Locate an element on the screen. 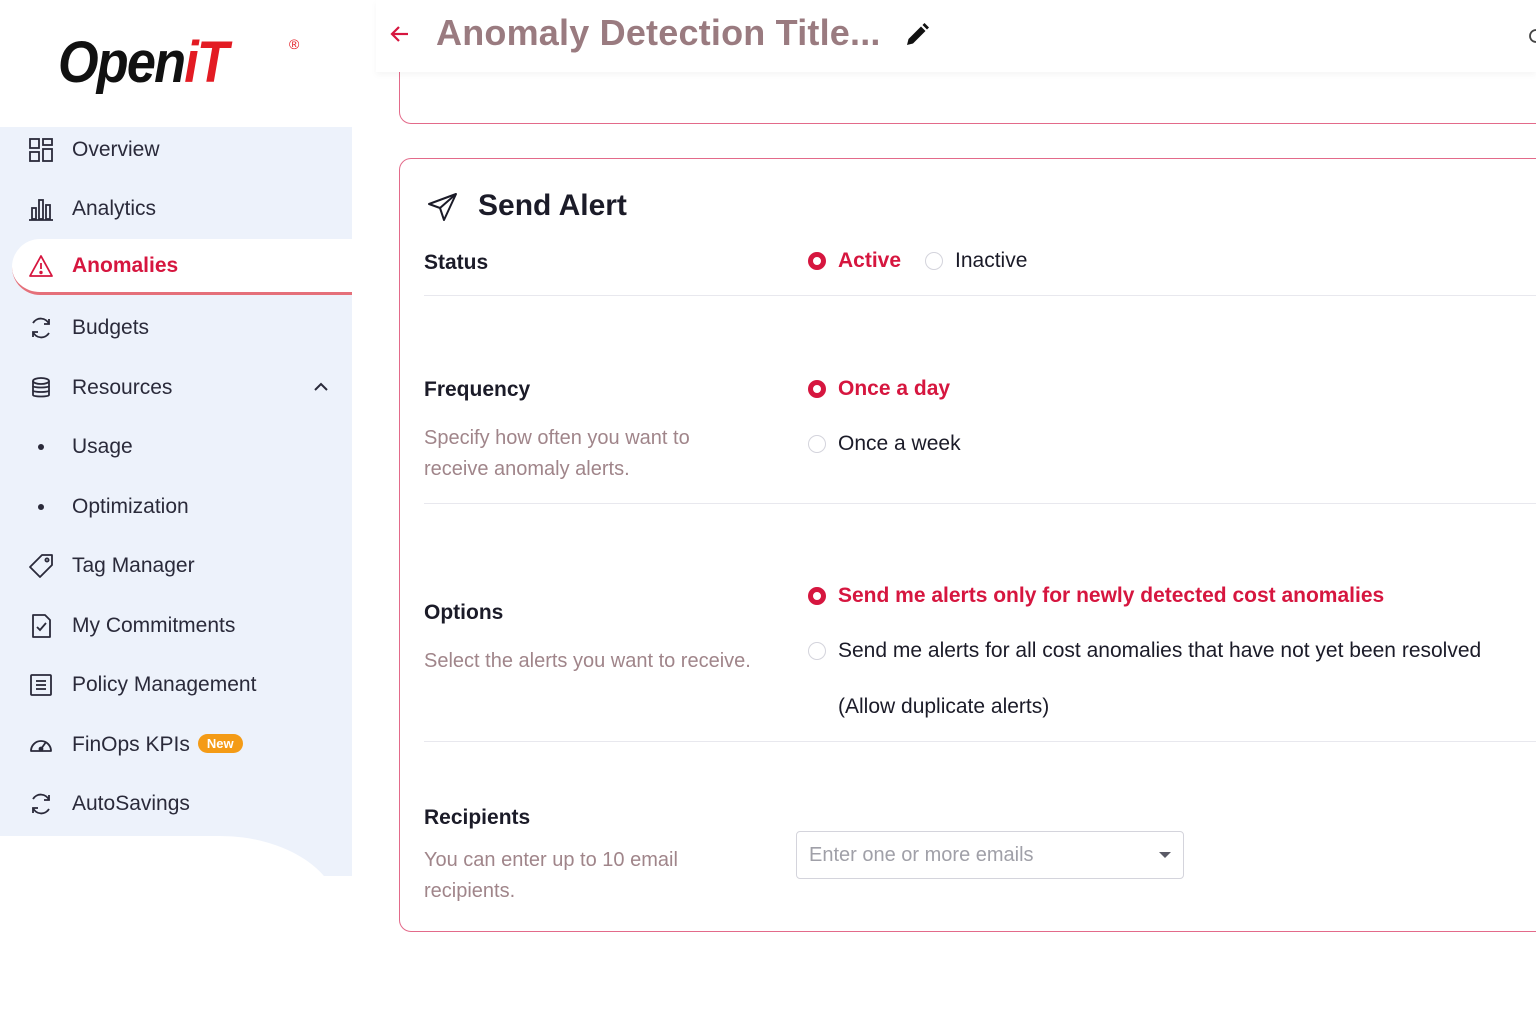 The width and height of the screenshot is (1536, 1024). warning-icon is located at coordinates (41, 266).